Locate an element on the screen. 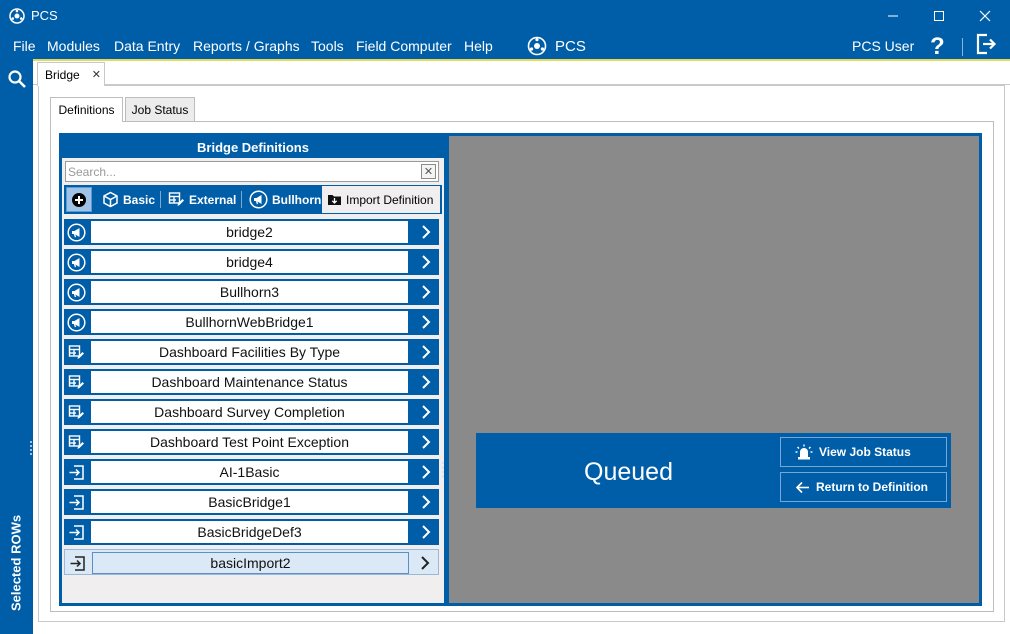  definition-name: BullhornWebBridge1 is located at coordinates (249, 322).